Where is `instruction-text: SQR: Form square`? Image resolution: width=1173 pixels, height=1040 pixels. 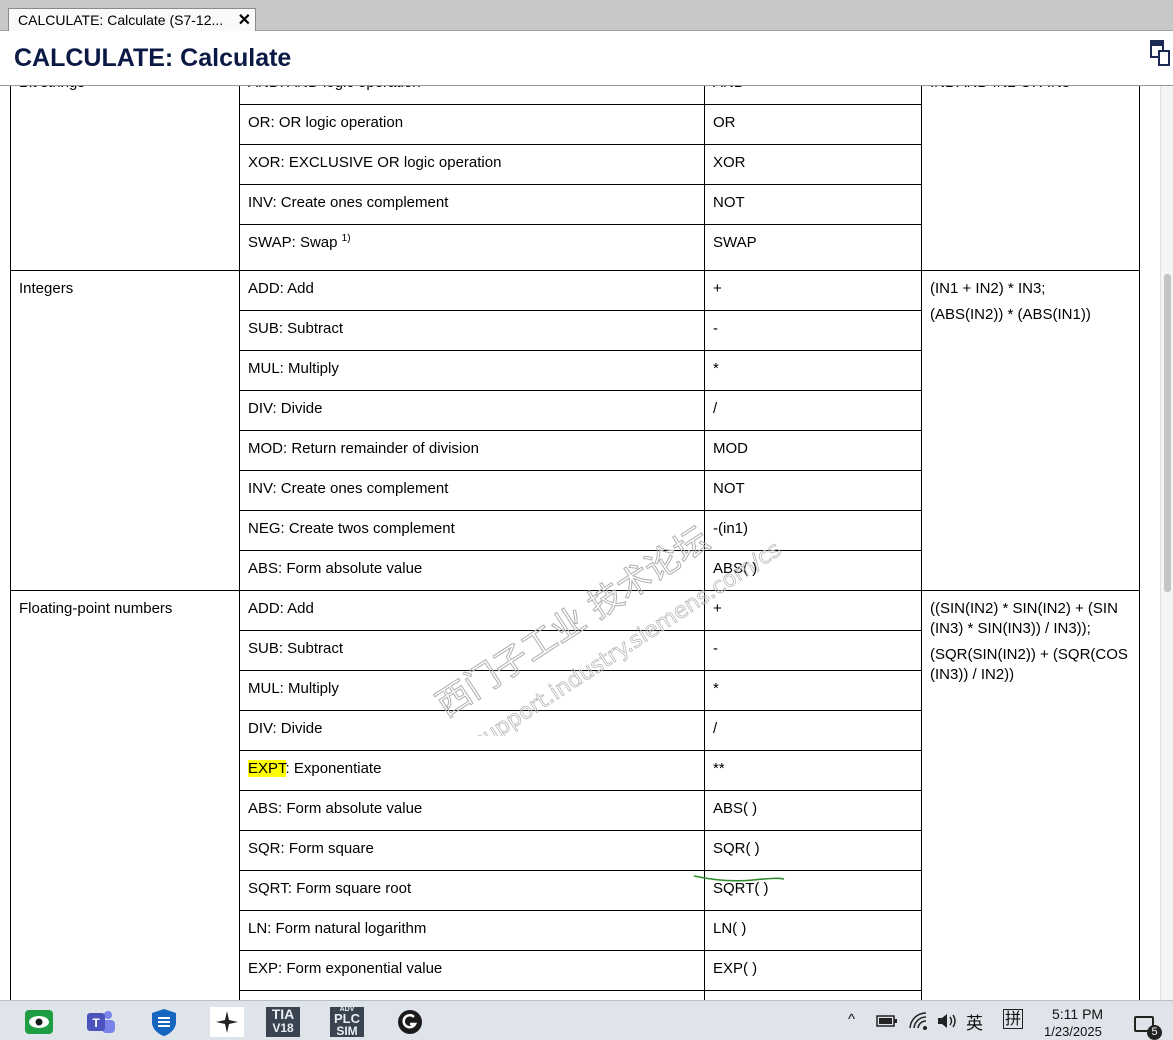
instruction-text: SQR: Form square is located at coordinates (311, 848).